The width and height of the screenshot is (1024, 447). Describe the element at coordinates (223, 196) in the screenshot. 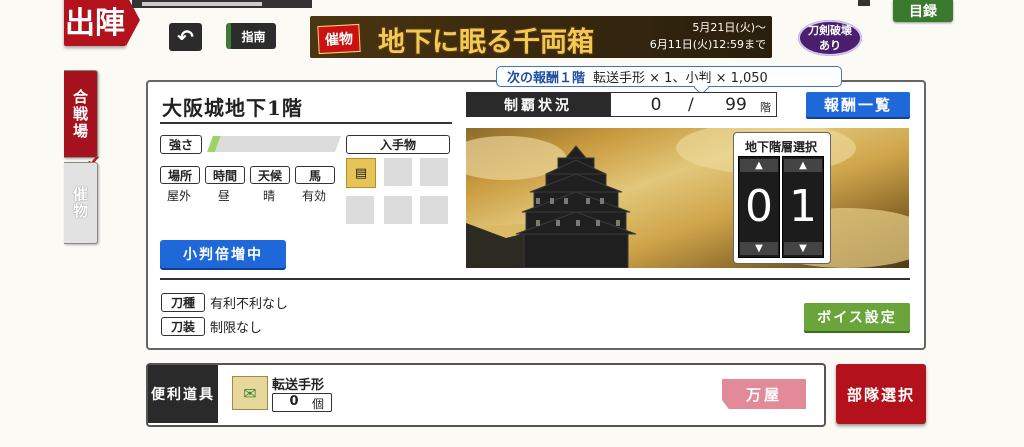

I see `time-value: 昼` at that location.